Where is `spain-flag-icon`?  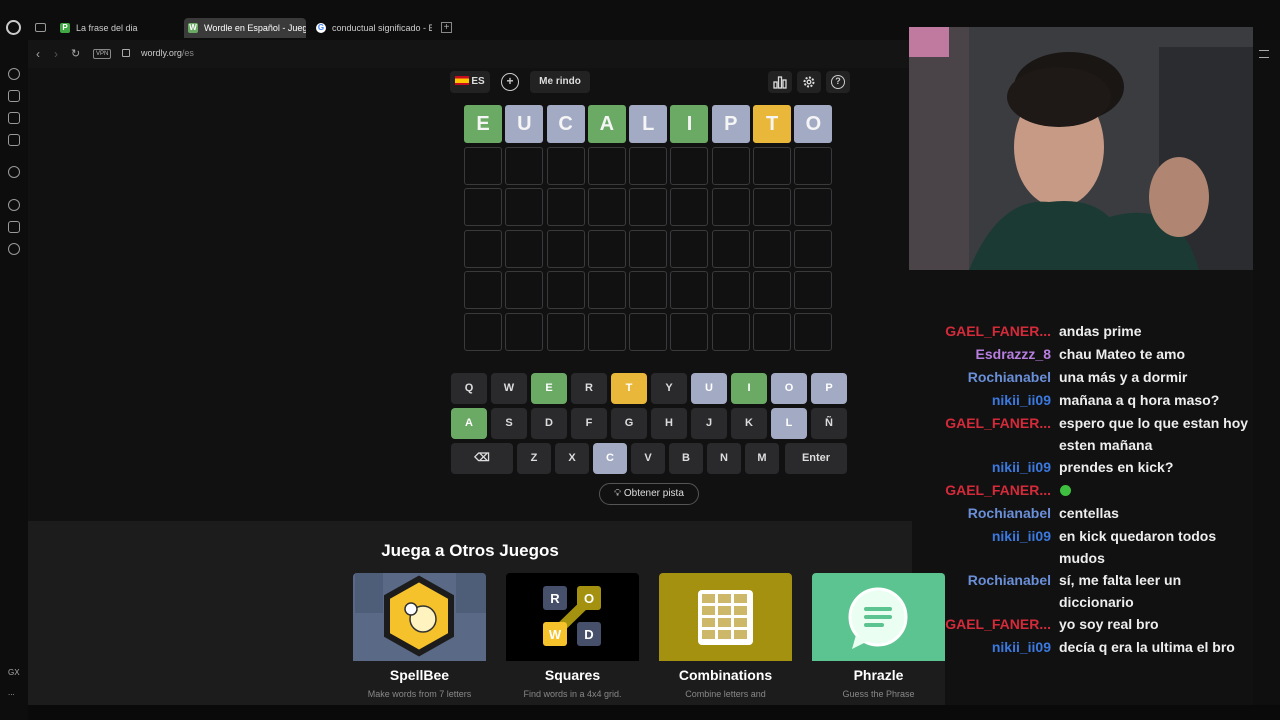
spain-flag-icon is located at coordinates (462, 80).